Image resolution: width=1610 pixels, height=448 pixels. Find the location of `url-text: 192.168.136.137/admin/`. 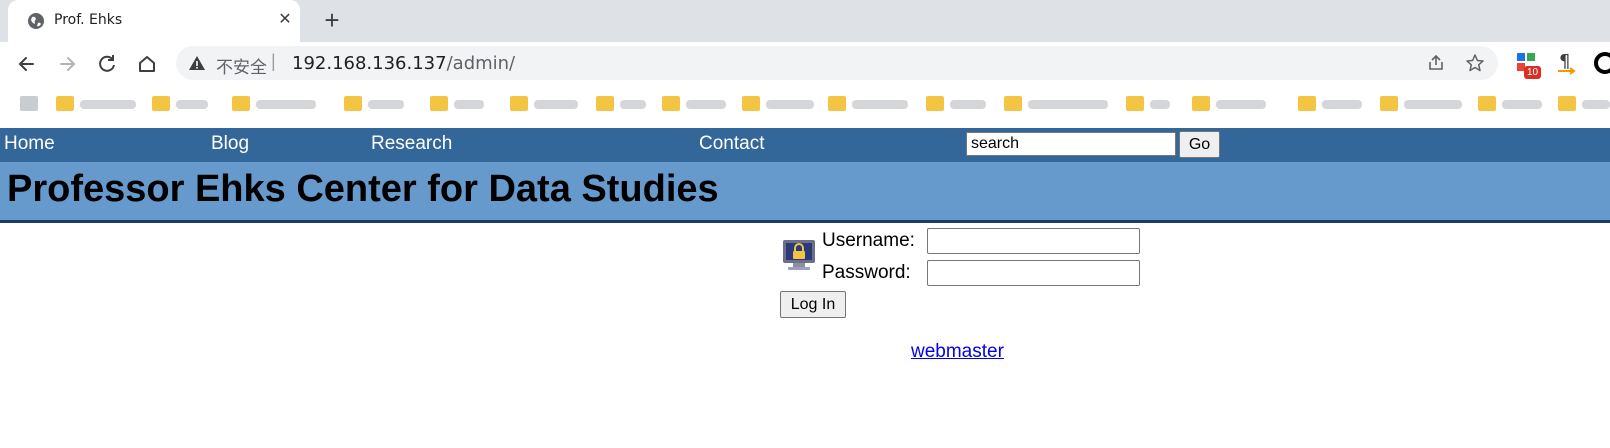

url-text: 192.168.136.137/admin/ is located at coordinates (403, 63).